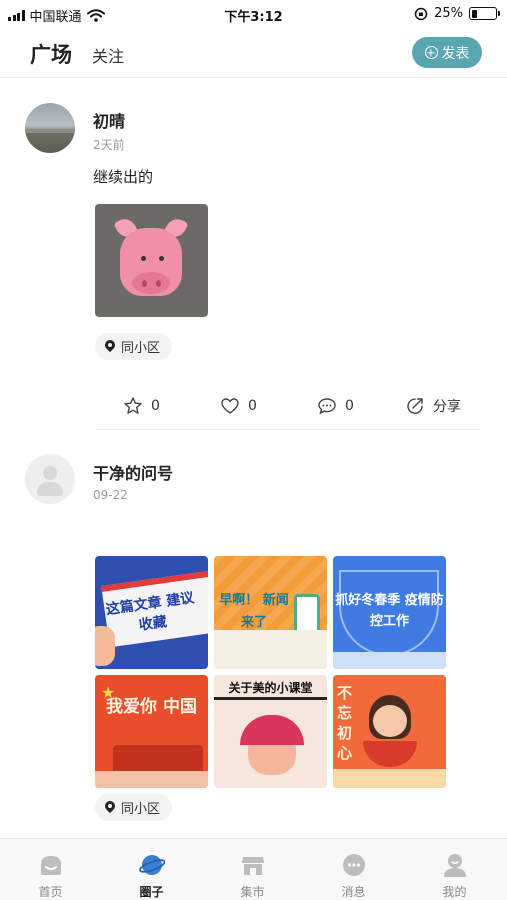 The width and height of the screenshot is (507, 900). Describe the element at coordinates (270, 731) in the screenshot. I see `post-image: 关于美的小课堂` at that location.